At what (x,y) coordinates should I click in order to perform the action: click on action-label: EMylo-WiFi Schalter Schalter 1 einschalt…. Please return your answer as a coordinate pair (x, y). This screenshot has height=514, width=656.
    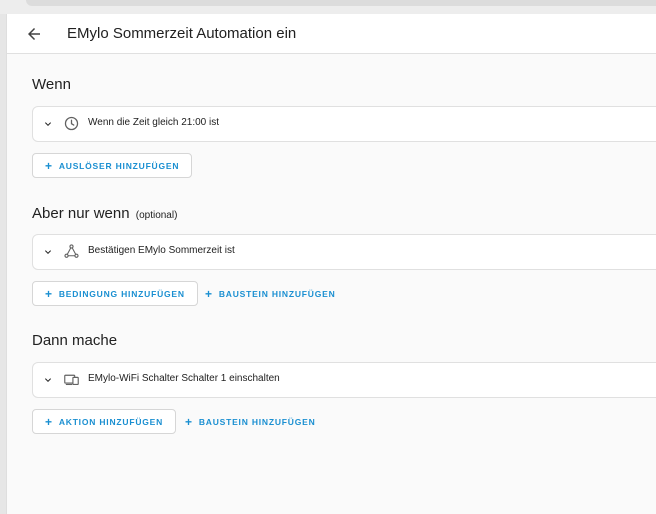
    Looking at the image, I should click on (184, 378).